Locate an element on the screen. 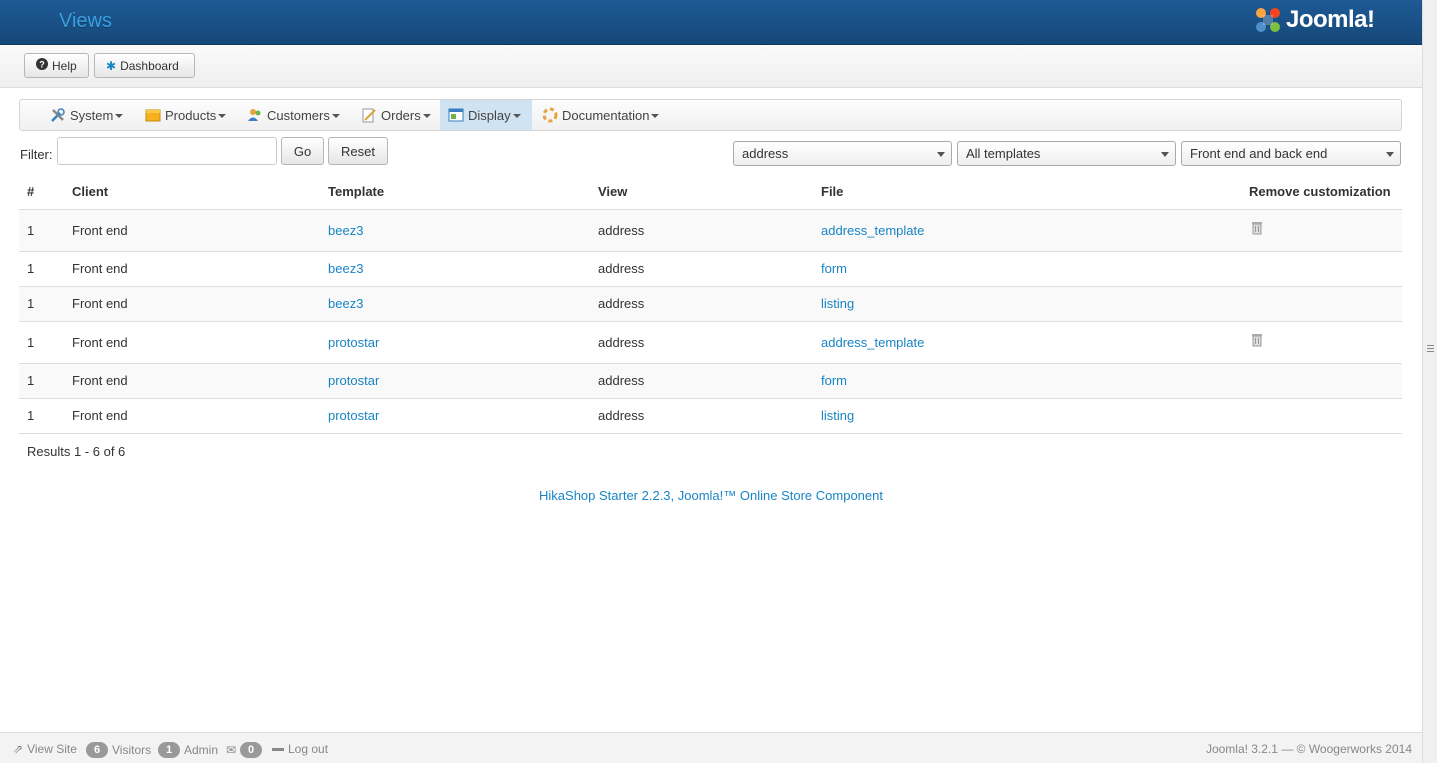 This screenshot has height=763, width=1437. menu-documentation: Documentation is located at coordinates (600, 115).